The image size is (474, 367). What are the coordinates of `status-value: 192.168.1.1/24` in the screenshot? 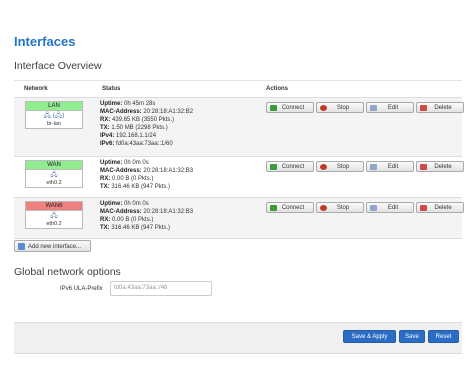 It's located at (136, 136).